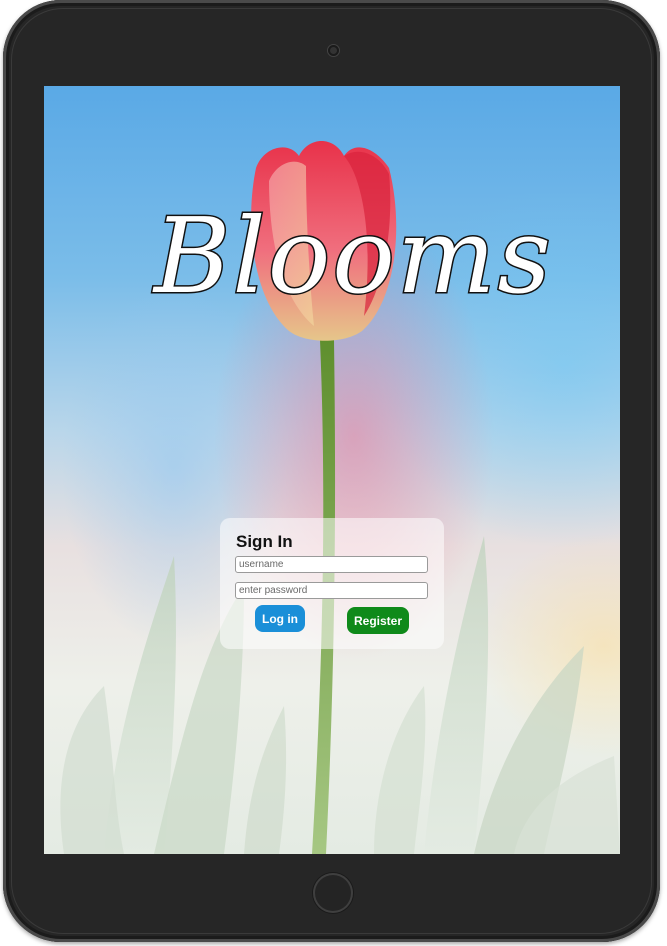 This screenshot has width=667, height=946. Describe the element at coordinates (331, 564) in the screenshot. I see `username-input` at that location.